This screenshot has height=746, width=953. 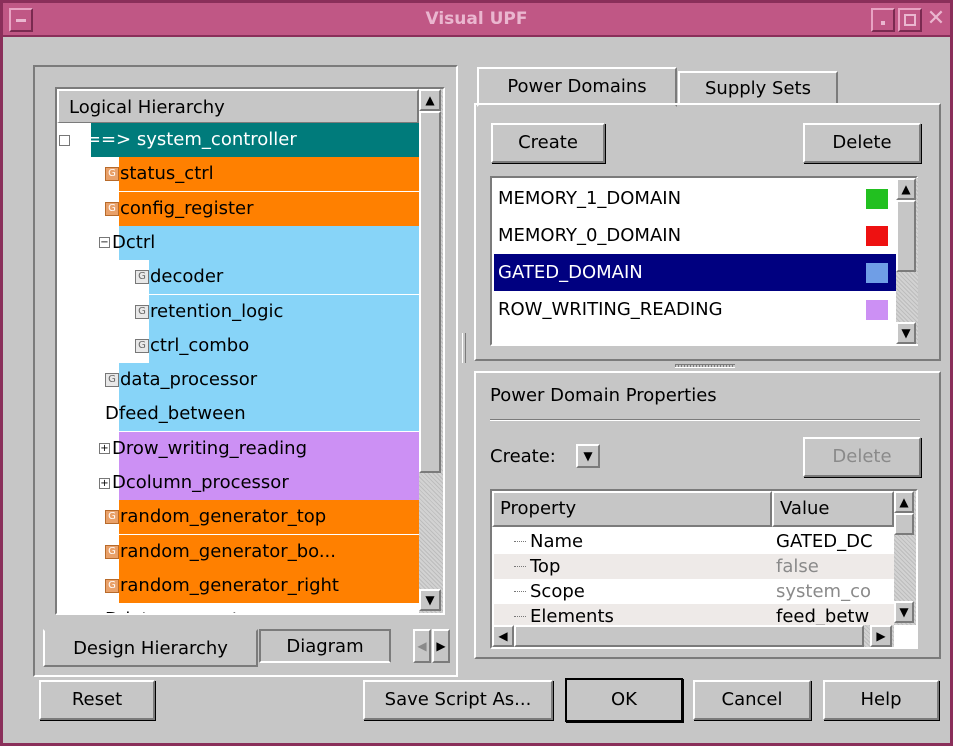 I want to click on props-scroll-up-button: ▲, so click(x=904, y=502).